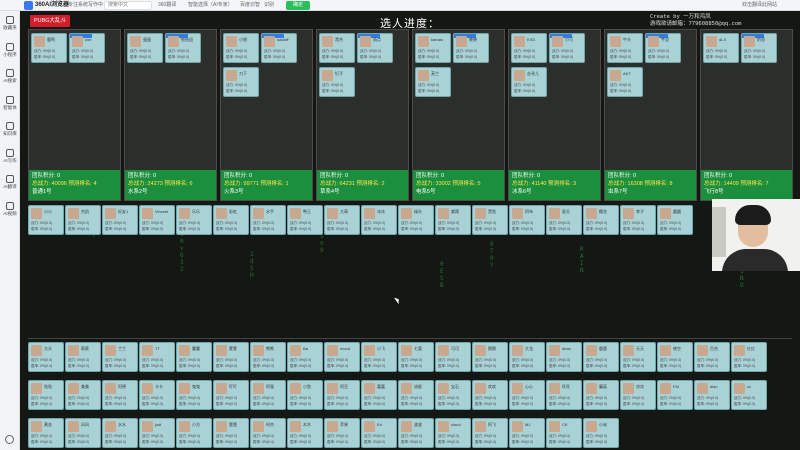 The width and height of the screenshot is (800, 450). What do you see at coordinates (268, 357) in the screenshot?
I see `player-card: 熊熊 战力: 0%(0.0) 胜率: 0%(0.0)` at bounding box center [268, 357].